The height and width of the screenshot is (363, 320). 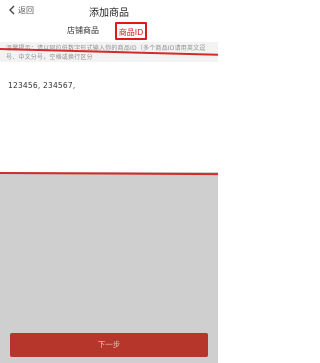 What do you see at coordinates (131, 31) in the screenshot?
I see `tab-product-id: 商品ID` at bounding box center [131, 31].